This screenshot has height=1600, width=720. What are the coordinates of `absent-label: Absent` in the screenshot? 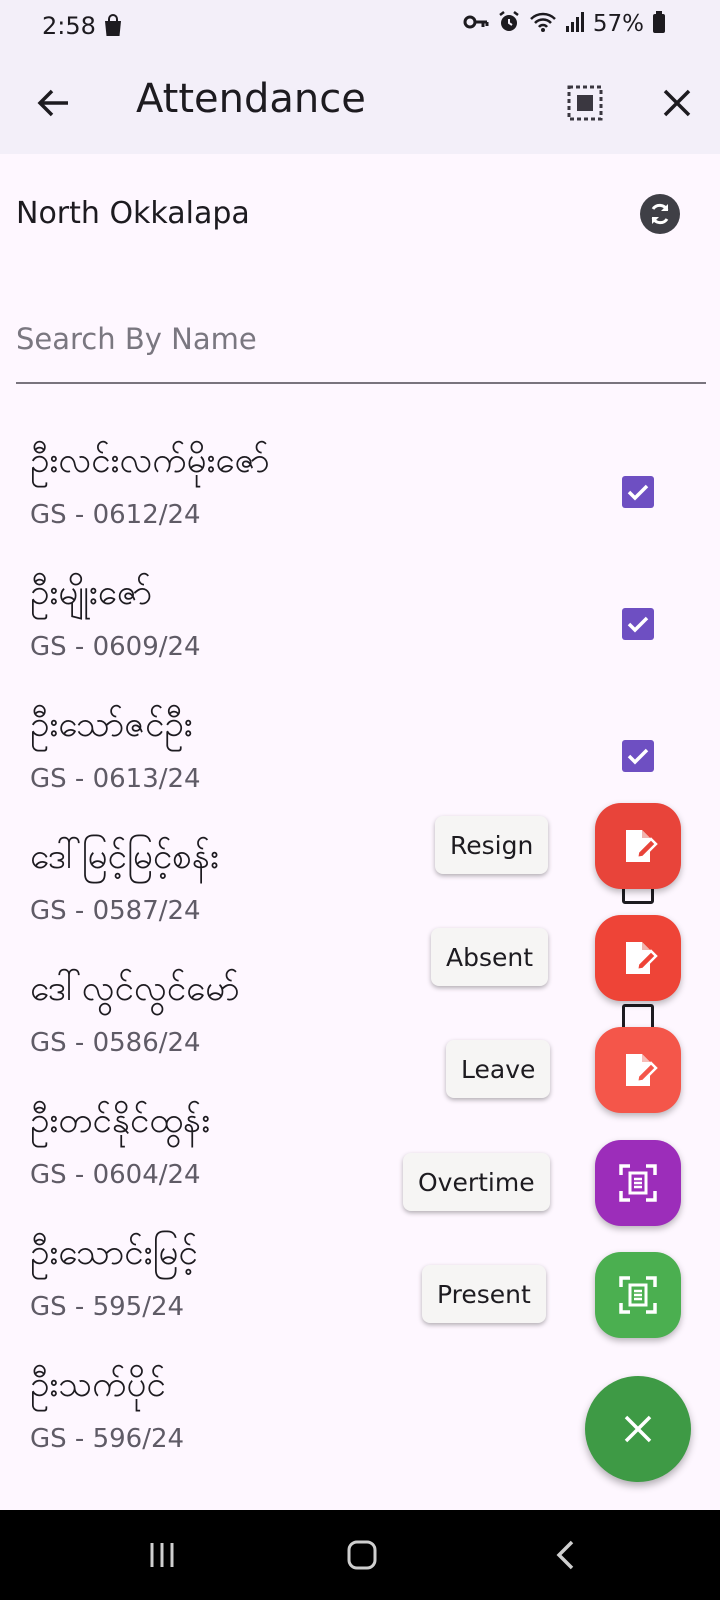 It's located at (490, 957).